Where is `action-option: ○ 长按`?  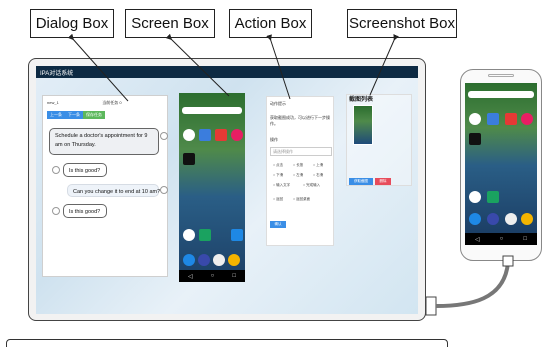 action-option: ○ 长按 is located at coordinates (298, 165).